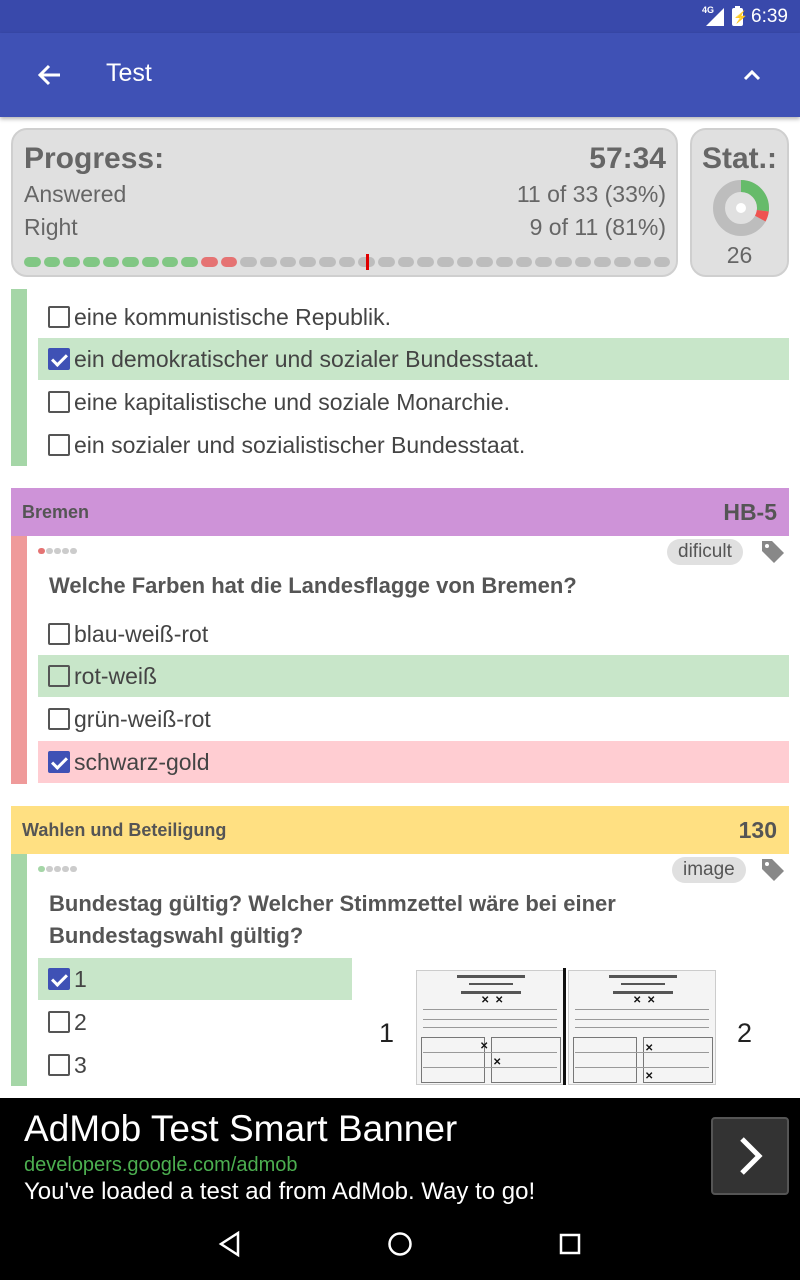  Describe the element at coordinates (752, 75) in the screenshot. I see `chevron-up-icon` at that location.